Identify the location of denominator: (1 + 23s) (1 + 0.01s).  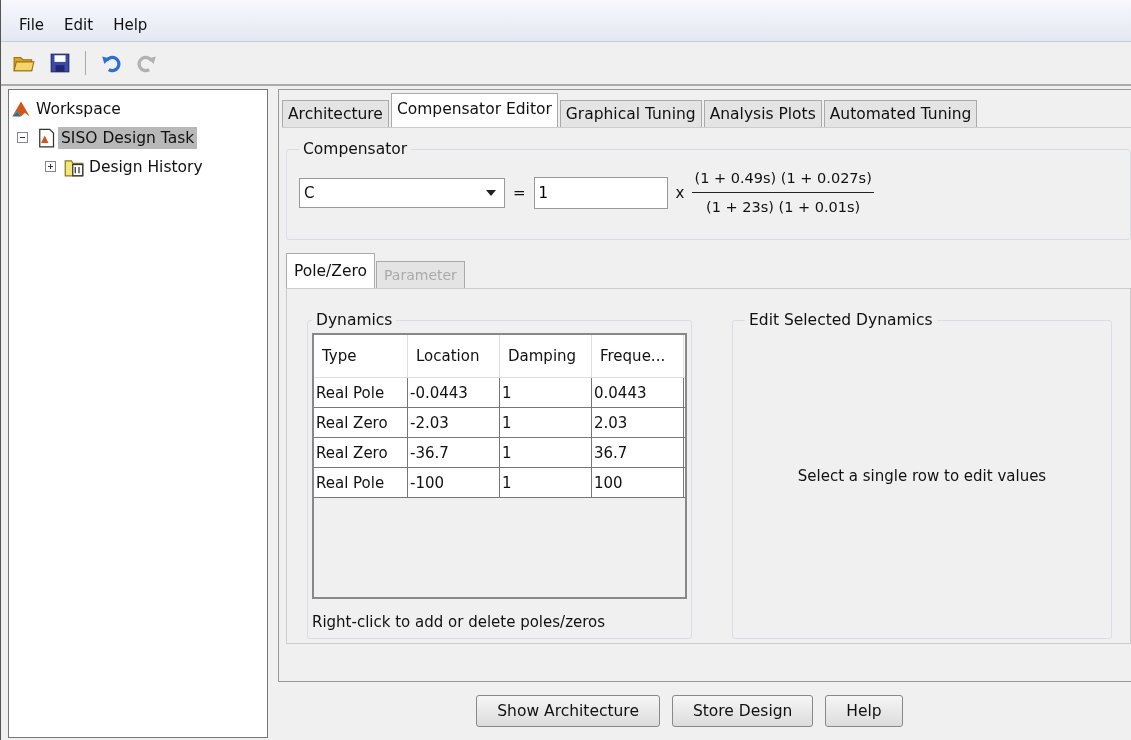
(783, 206).